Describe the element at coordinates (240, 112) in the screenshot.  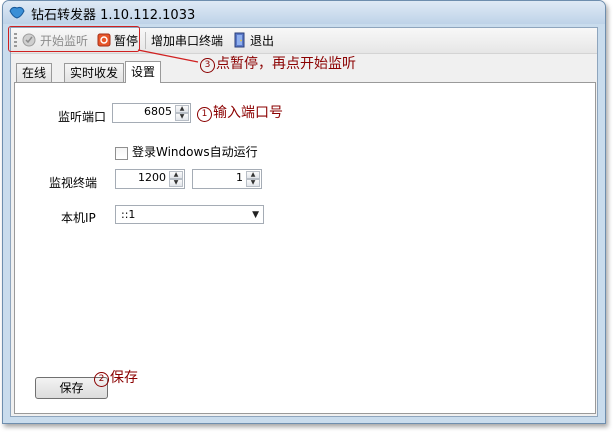
I see `annotation-step1: 1 输入端口号` at that location.